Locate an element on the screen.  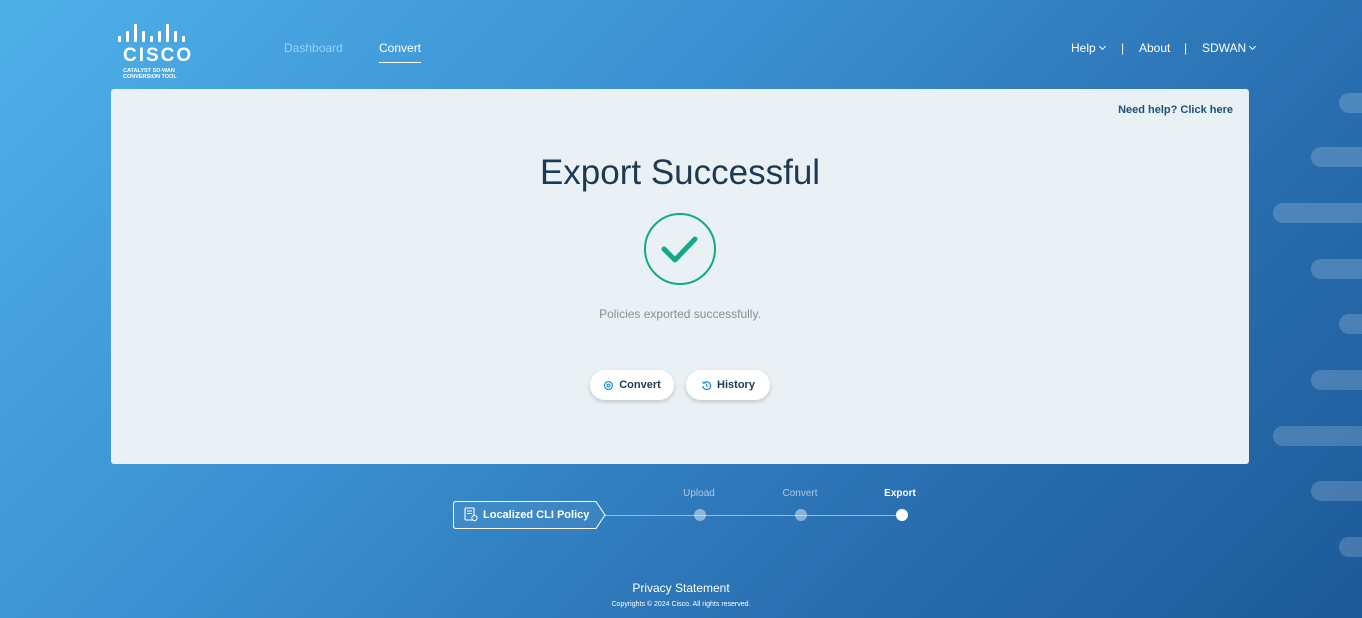
logo-word: CISCO is located at coordinates (158, 55).